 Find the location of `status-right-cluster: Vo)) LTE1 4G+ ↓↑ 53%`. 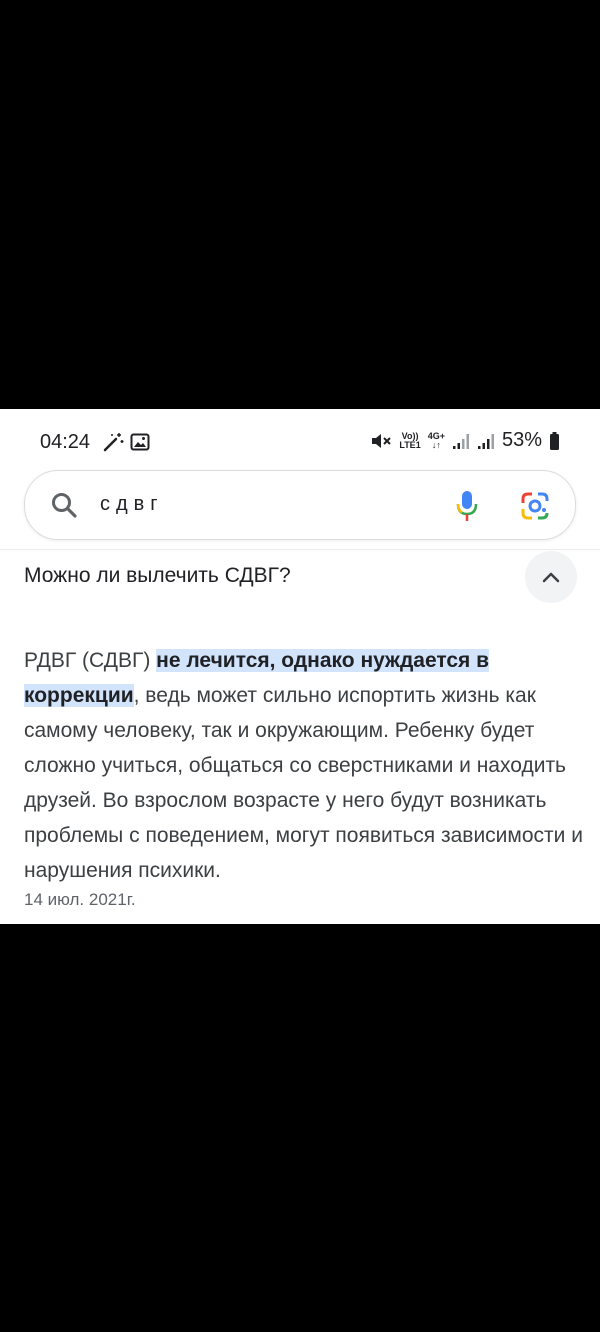

status-right-cluster: Vo)) LTE1 4G+ ↓↑ 53% is located at coordinates (465, 440).